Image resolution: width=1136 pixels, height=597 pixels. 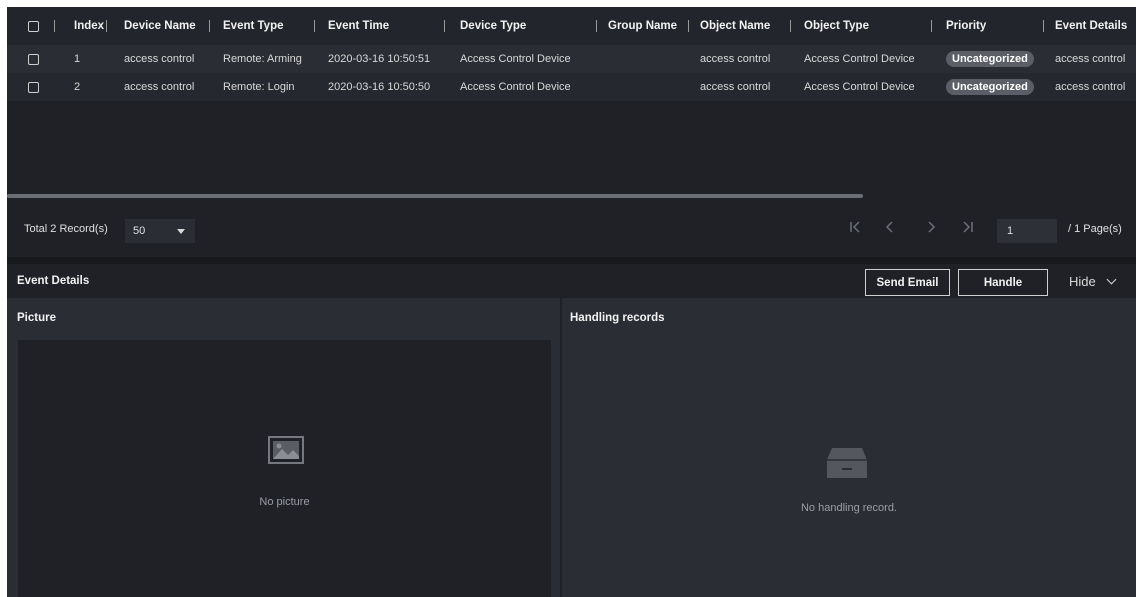 I want to click on prev-page-icon, so click(x=890, y=228).